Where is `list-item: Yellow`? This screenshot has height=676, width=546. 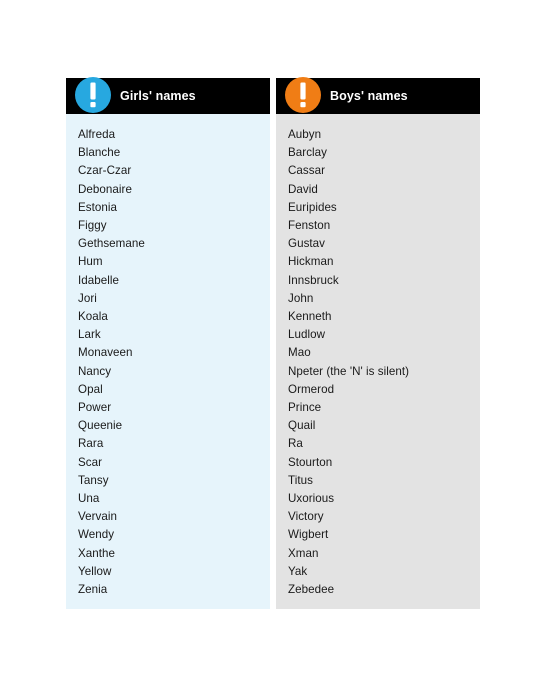
list-item: Yellow is located at coordinates (95, 571).